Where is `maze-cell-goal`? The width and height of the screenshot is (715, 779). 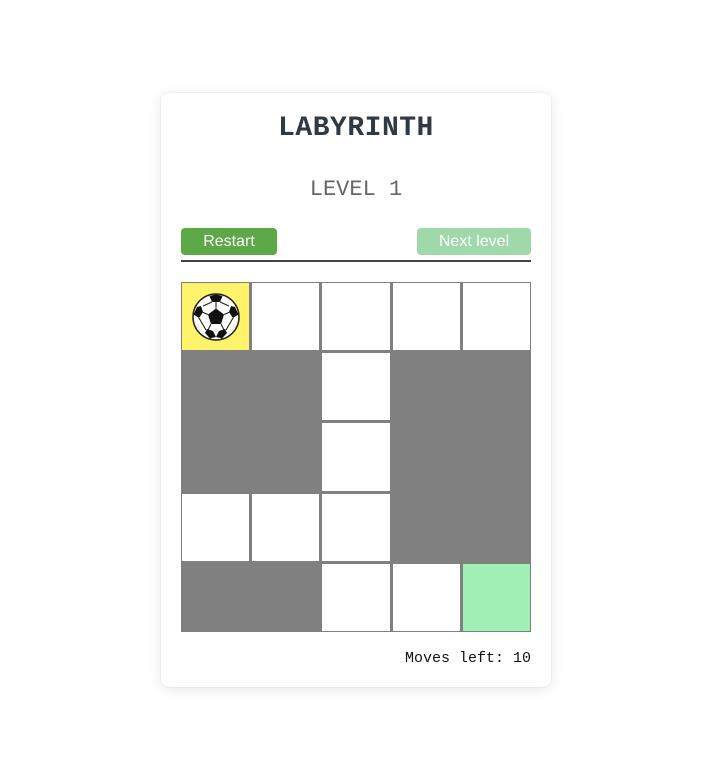
maze-cell-goal is located at coordinates (496, 597).